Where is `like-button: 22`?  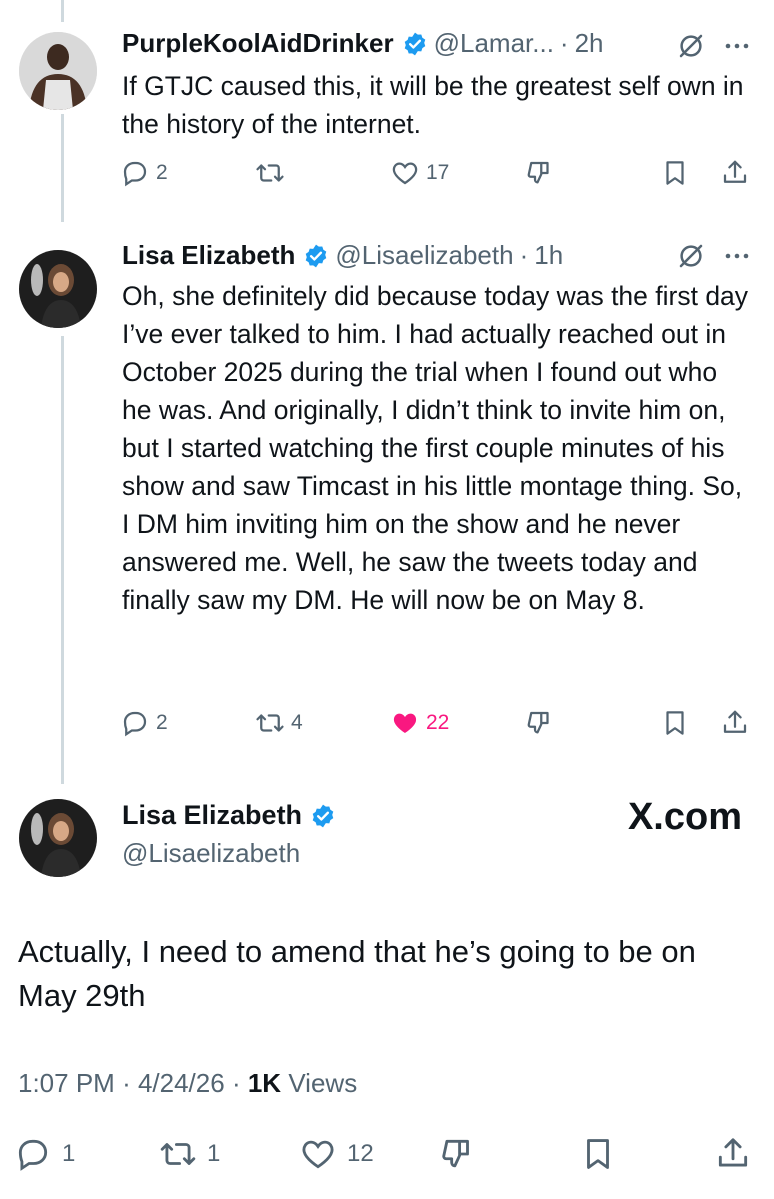 like-button: 22 is located at coordinates (419, 723).